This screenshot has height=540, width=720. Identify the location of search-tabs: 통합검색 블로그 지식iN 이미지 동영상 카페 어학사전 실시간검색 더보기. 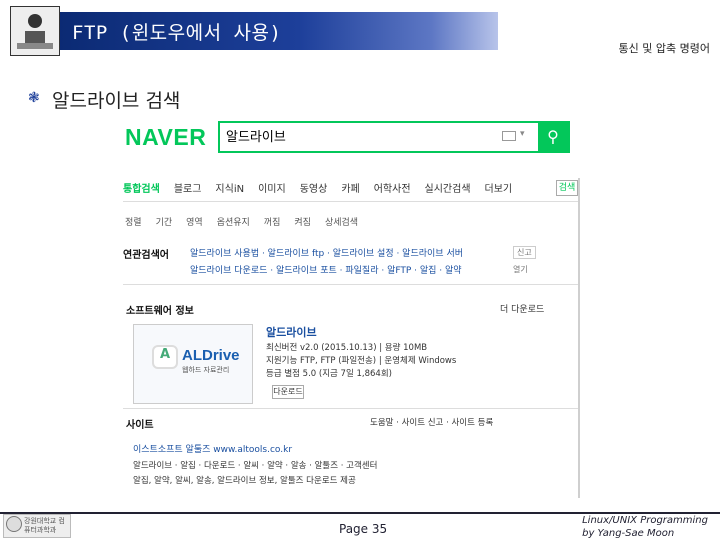
(317, 187).